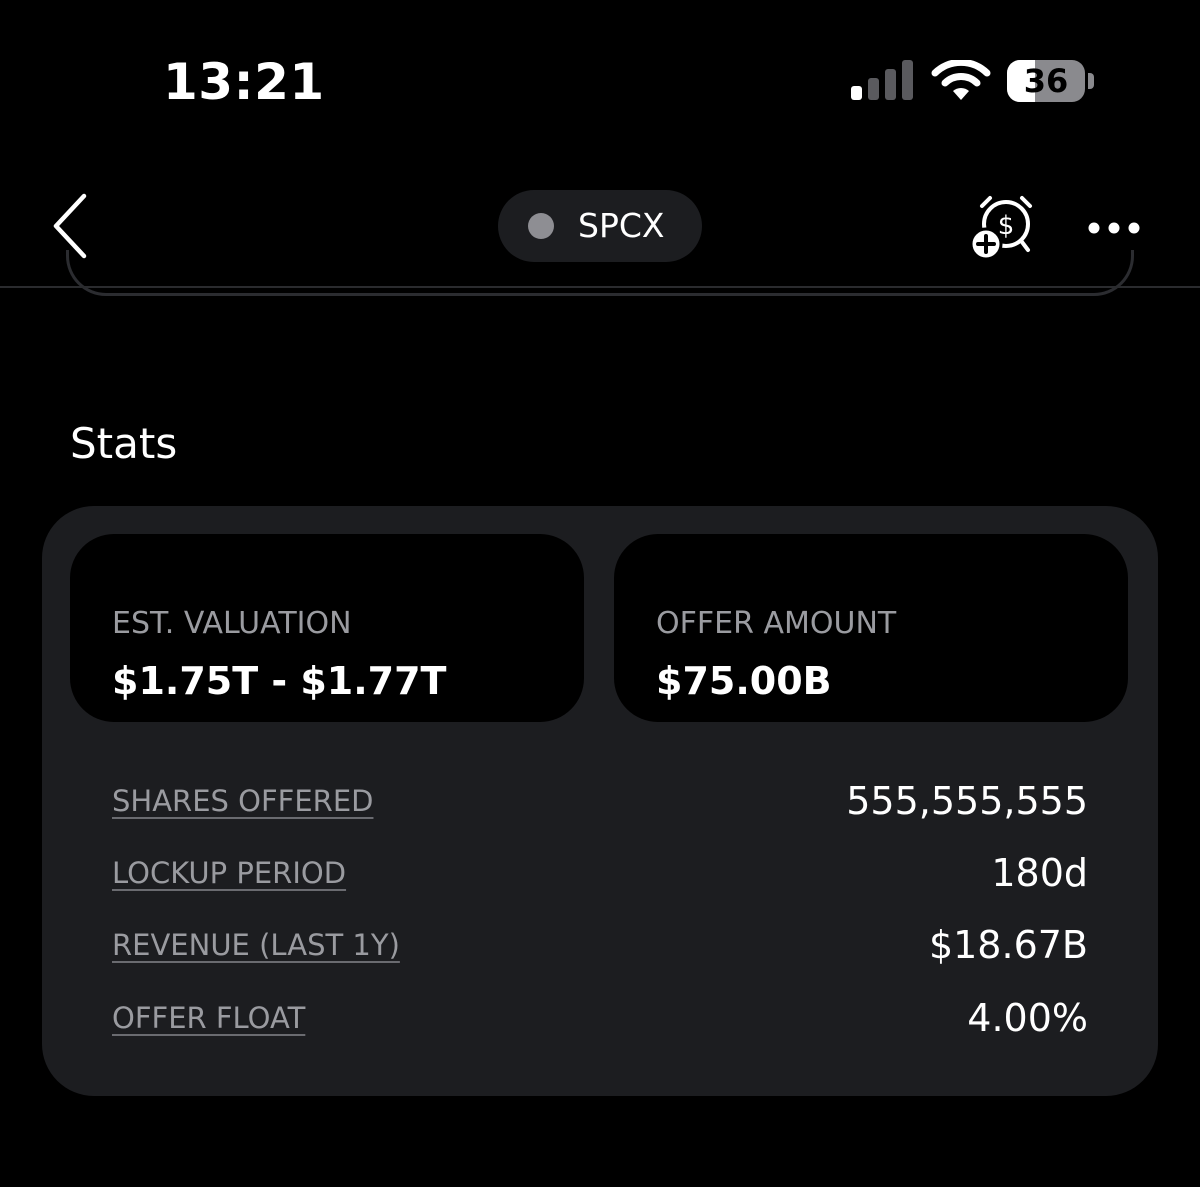 This screenshot has width=1200, height=1187. What do you see at coordinates (208, 1018) in the screenshot?
I see `stat-label-offer-float: OFFER FLOAT` at bounding box center [208, 1018].